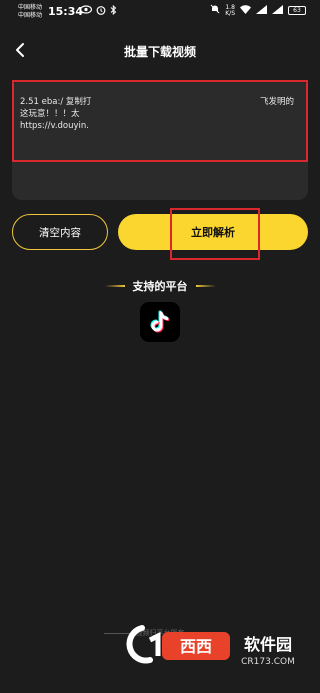  What do you see at coordinates (268, 644) in the screenshot?
I see `watermark-text-1b: 软件园` at bounding box center [268, 644].